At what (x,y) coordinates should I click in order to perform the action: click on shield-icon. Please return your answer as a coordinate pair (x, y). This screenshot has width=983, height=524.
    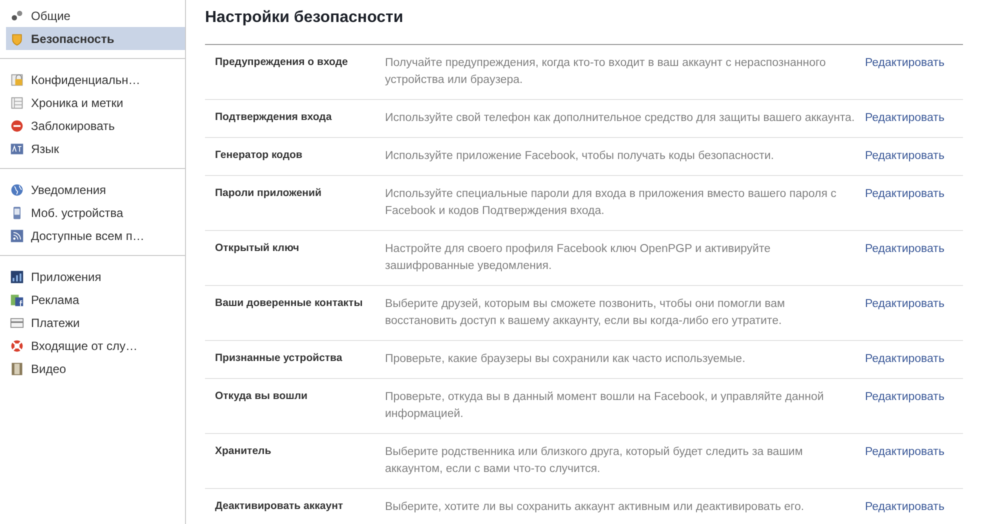
    Looking at the image, I should click on (17, 39).